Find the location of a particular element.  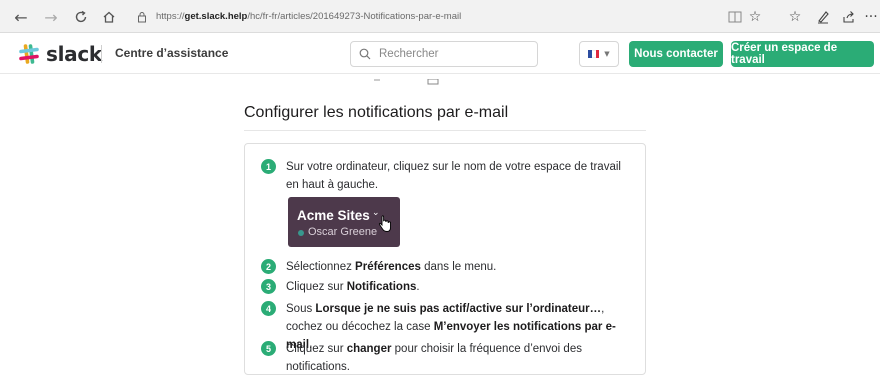

logo-text: slack is located at coordinates (74, 54).